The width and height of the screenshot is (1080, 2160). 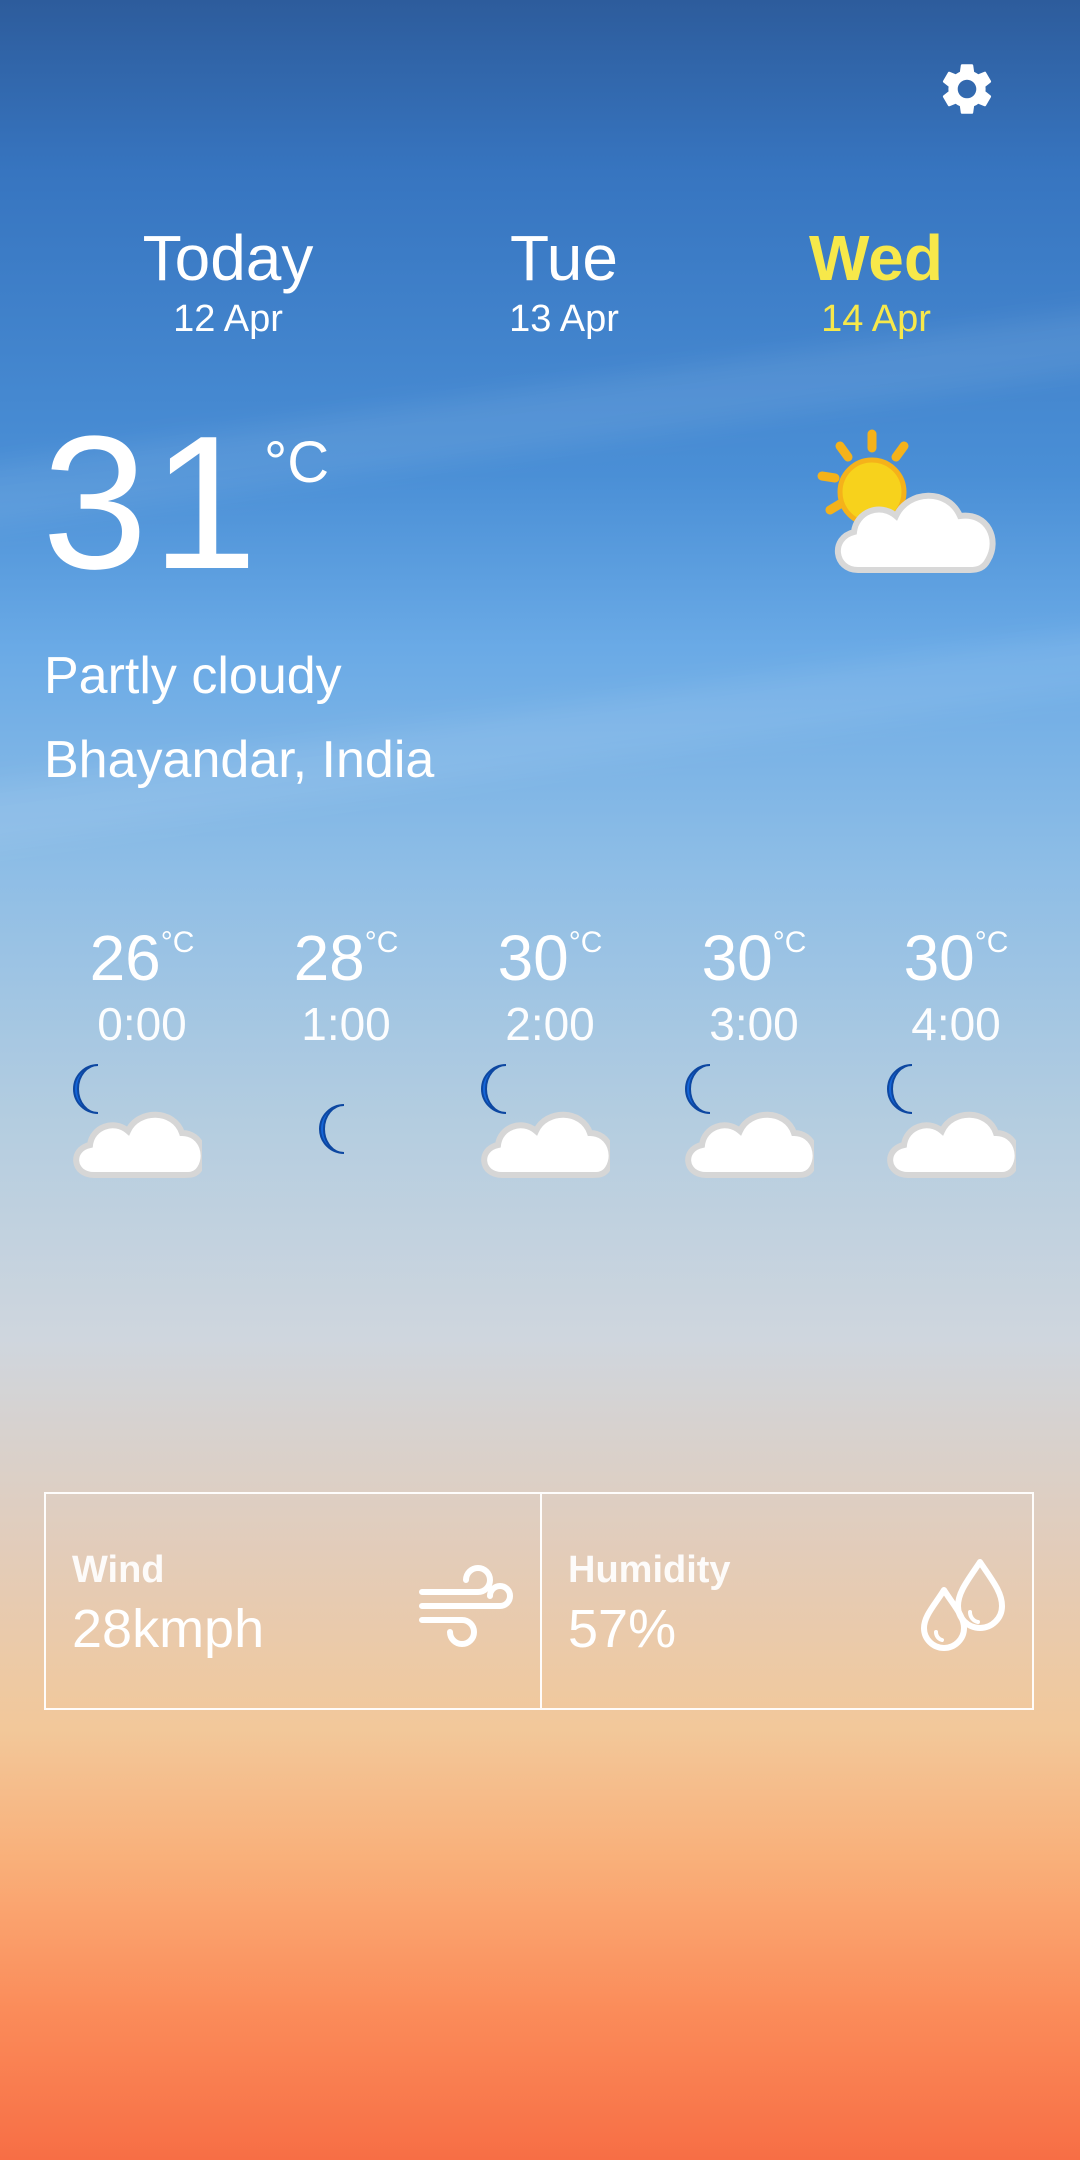 What do you see at coordinates (550, 1024) in the screenshot?
I see `hourly-time: 2:00` at bounding box center [550, 1024].